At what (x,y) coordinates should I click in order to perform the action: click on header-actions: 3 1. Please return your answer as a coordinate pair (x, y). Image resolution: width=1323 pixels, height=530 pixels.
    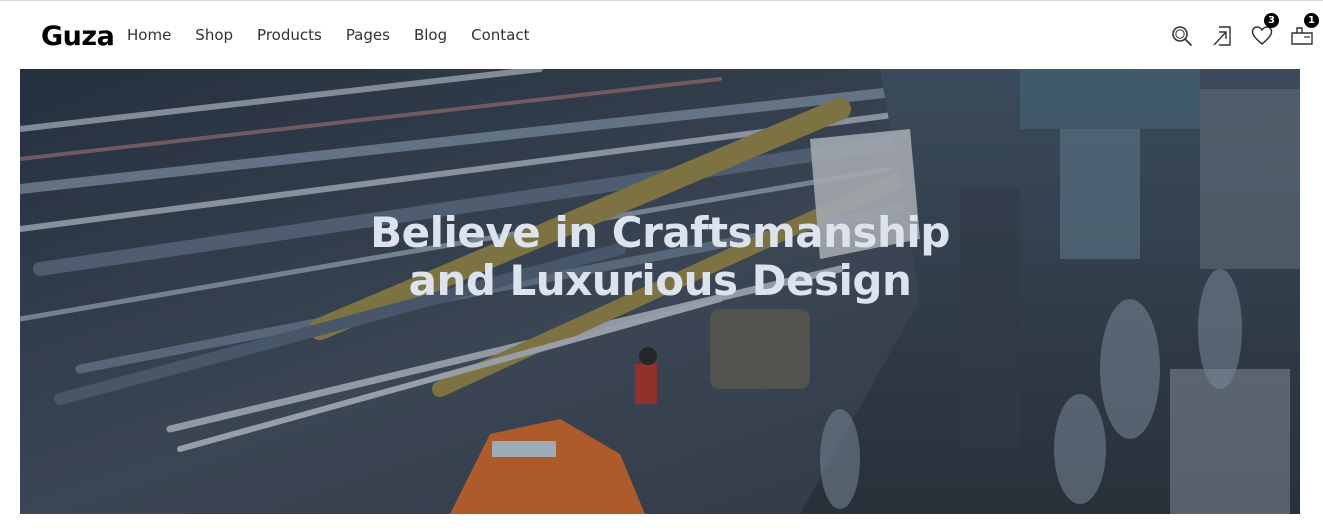
    Looking at the image, I should click on (1223, 34).